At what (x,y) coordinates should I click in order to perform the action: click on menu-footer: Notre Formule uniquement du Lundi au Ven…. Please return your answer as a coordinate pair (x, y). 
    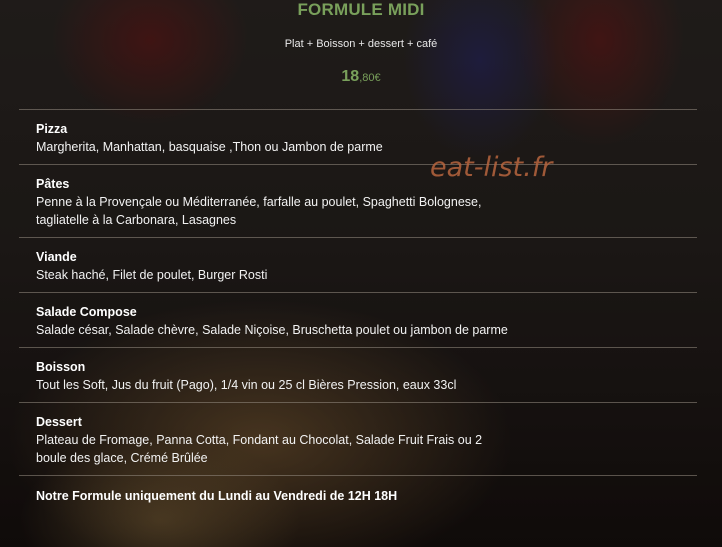
    Looking at the image, I should click on (358, 494).